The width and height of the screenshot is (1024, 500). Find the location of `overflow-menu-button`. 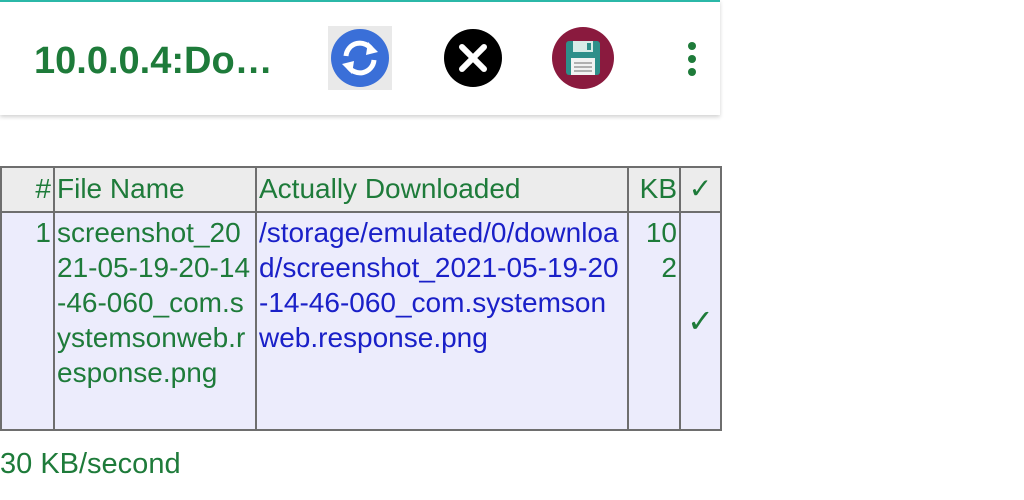

overflow-menu-button is located at coordinates (678, 58).